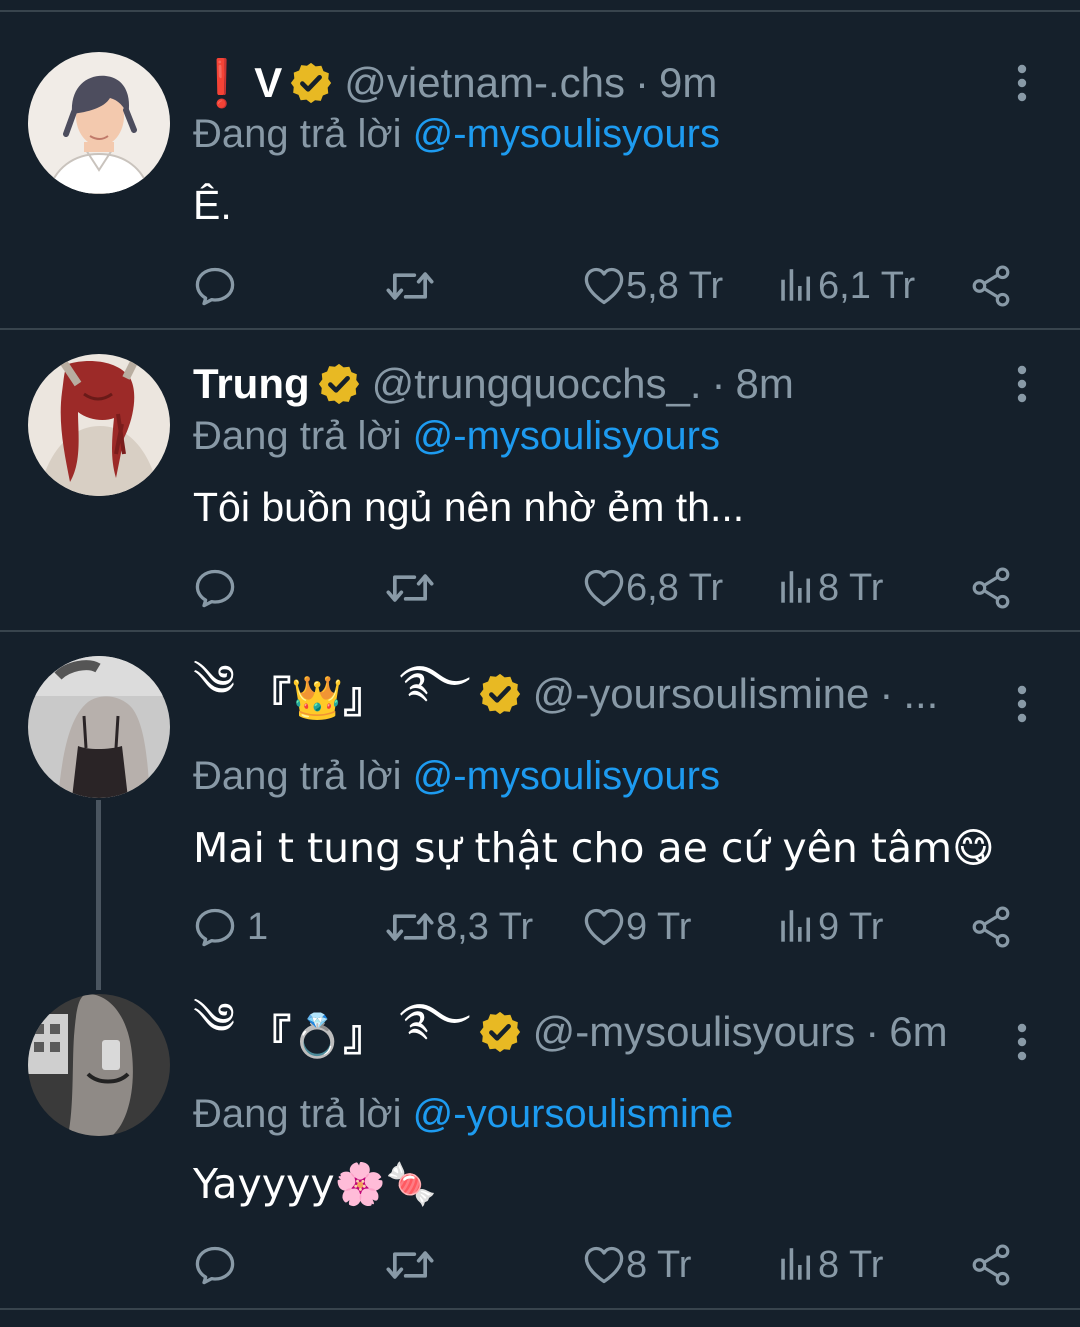  I want to click on timestamp: 9m, so click(688, 83).